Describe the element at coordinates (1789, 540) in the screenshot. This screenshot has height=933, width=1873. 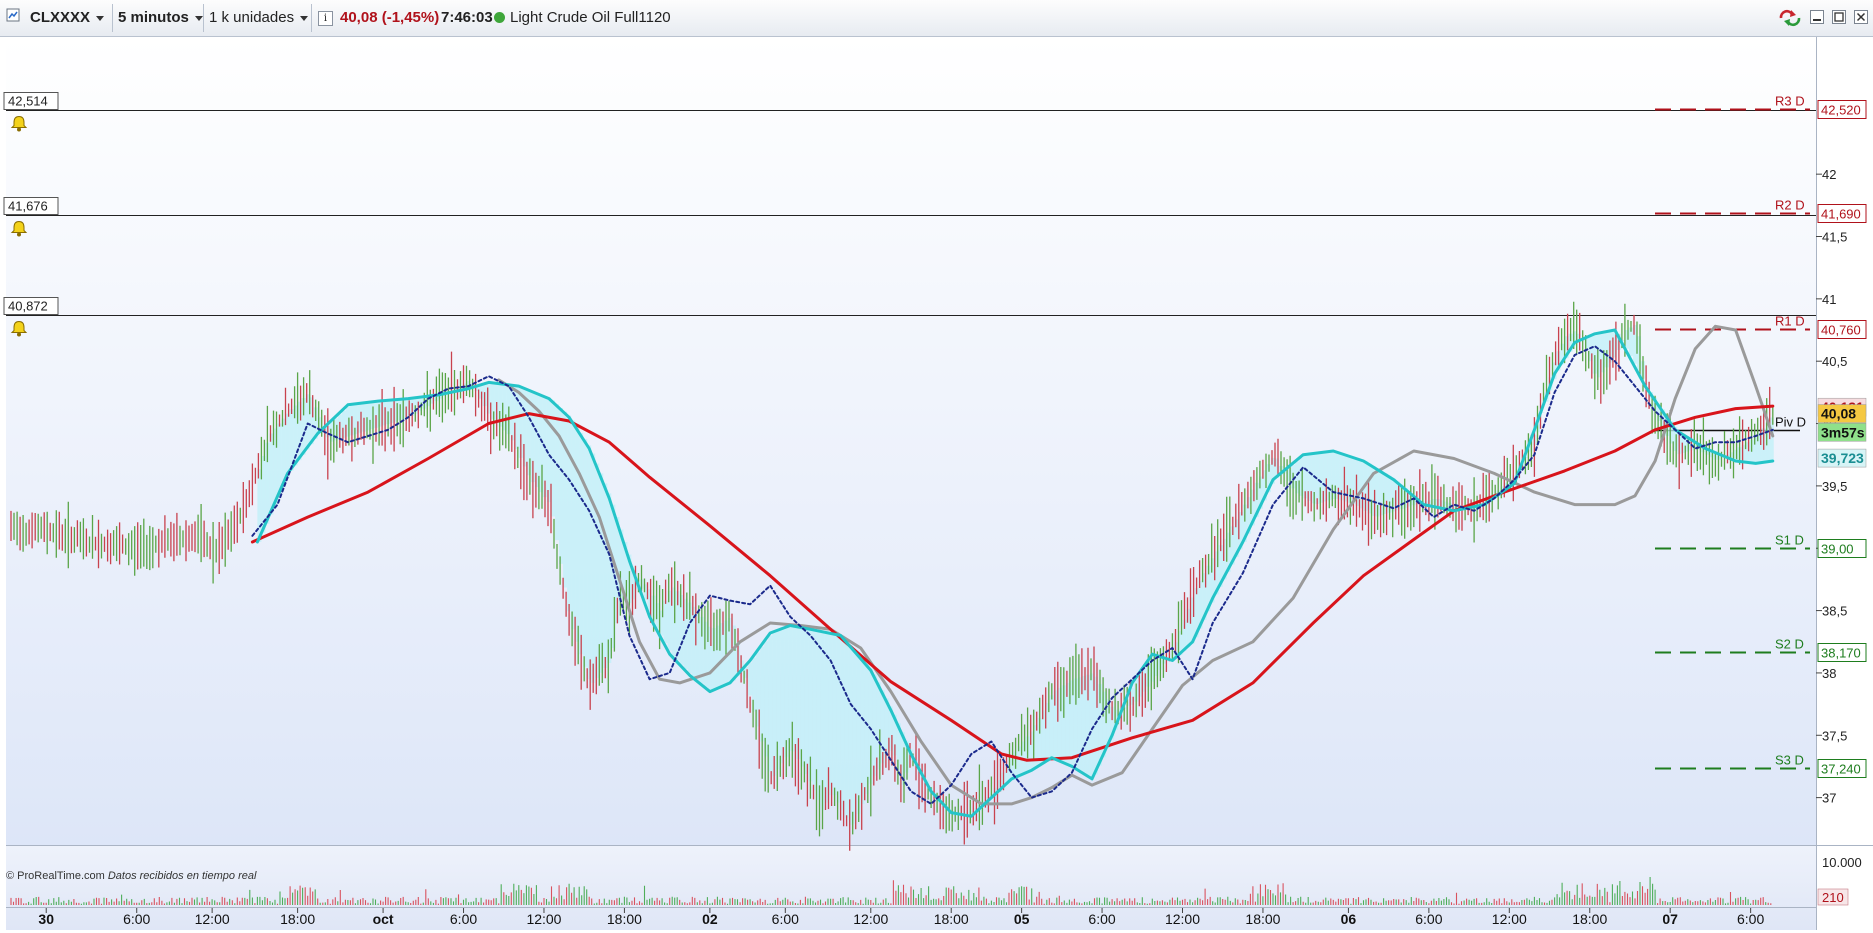
I see `support-label: S1 D` at that location.